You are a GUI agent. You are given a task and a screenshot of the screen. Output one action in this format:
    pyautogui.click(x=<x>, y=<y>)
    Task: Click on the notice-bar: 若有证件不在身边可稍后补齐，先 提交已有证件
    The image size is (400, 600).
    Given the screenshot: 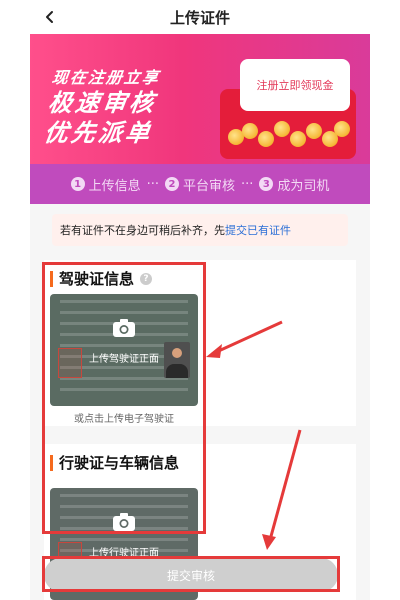 What is the action you would take?
    pyautogui.click(x=200, y=230)
    